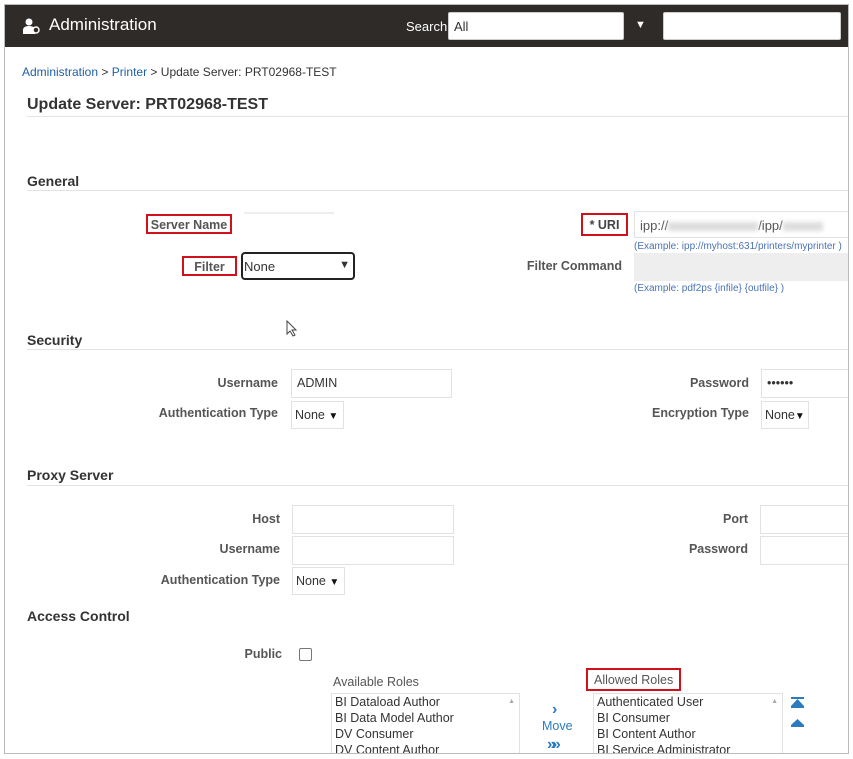 This screenshot has height=759, width=853. I want to click on search-label: Search, so click(427, 26).